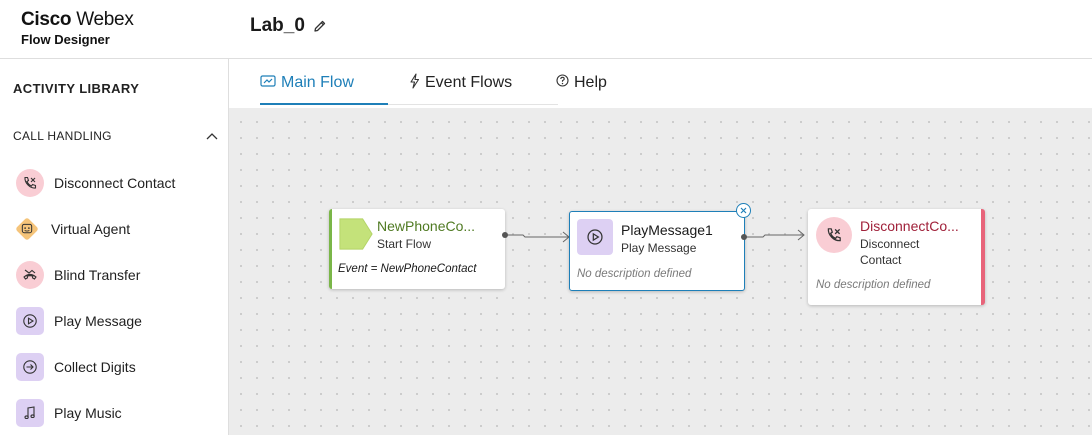 The height and width of the screenshot is (435, 1092). Describe the element at coordinates (473, 104) in the screenshot. I see `tab-divider` at that location.